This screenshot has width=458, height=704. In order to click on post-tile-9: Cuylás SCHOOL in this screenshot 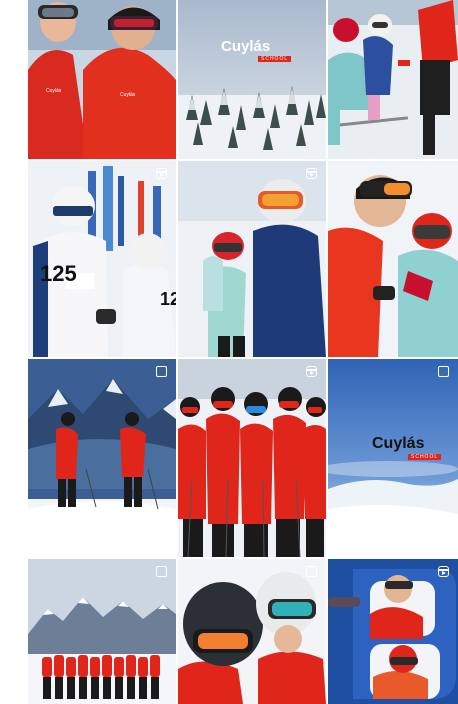, I will do `click(393, 458)`.